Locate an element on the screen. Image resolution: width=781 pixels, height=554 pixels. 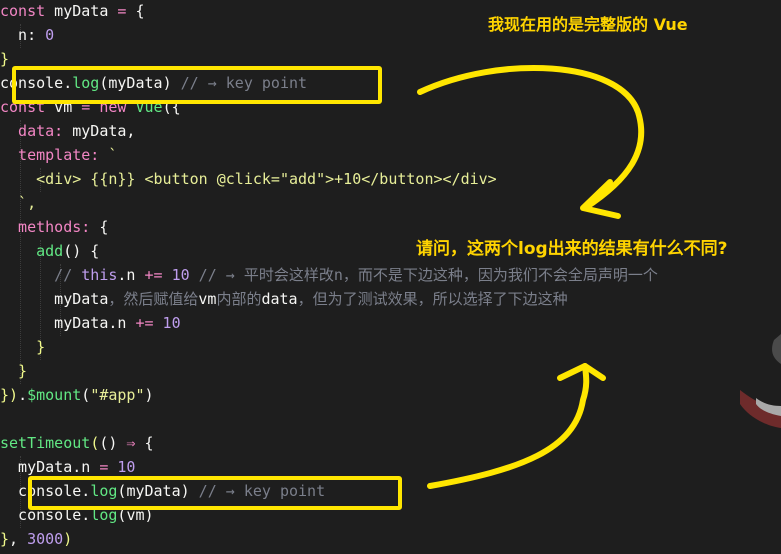
code-token: 内部的 is located at coordinates (239, 299).